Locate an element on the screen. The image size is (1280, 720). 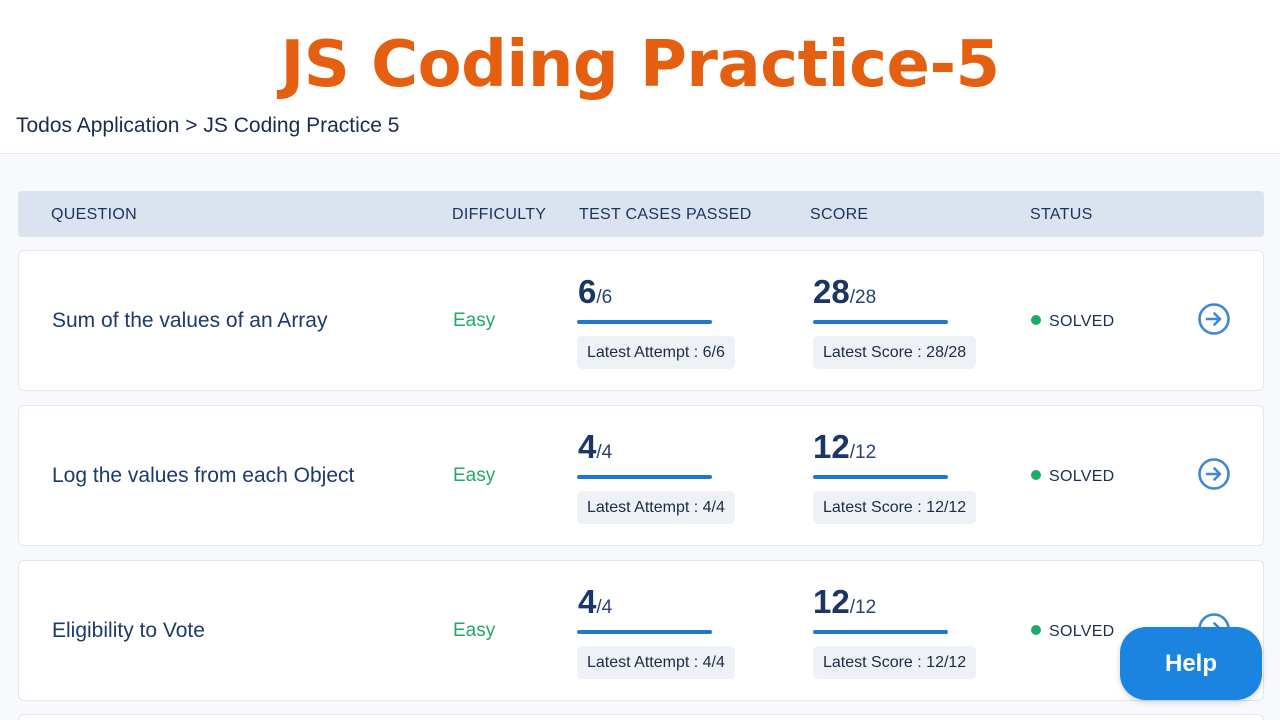
question-title: Eligibility to Vote is located at coordinates (128, 631).